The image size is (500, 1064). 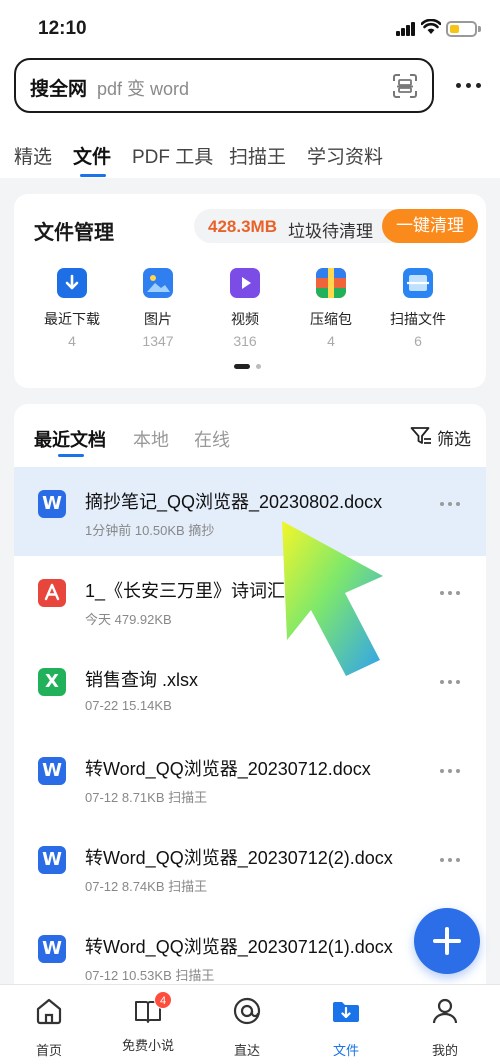 What do you see at coordinates (331, 319) in the screenshot?
I see `category-label: 压缩包` at bounding box center [331, 319].